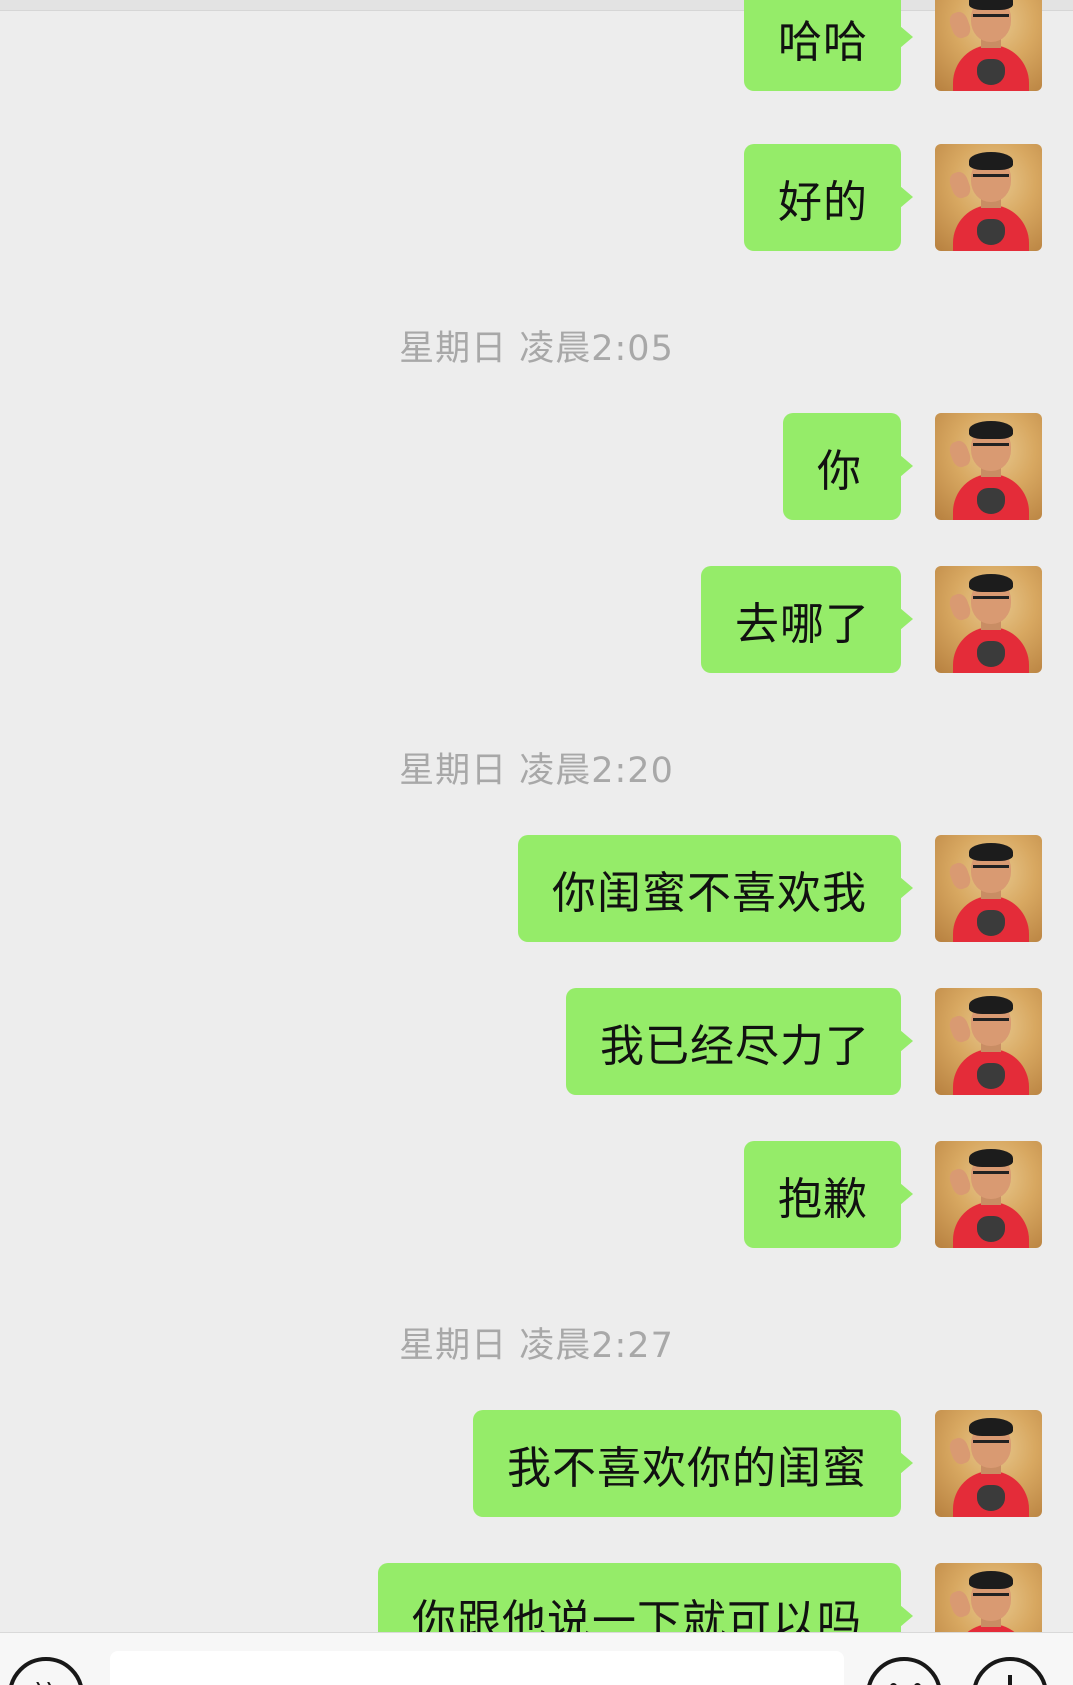 This screenshot has width=1073, height=1685. Describe the element at coordinates (645, 1597) in the screenshot. I see `message-bubble: 你跟他说一下就可以吗` at that location.